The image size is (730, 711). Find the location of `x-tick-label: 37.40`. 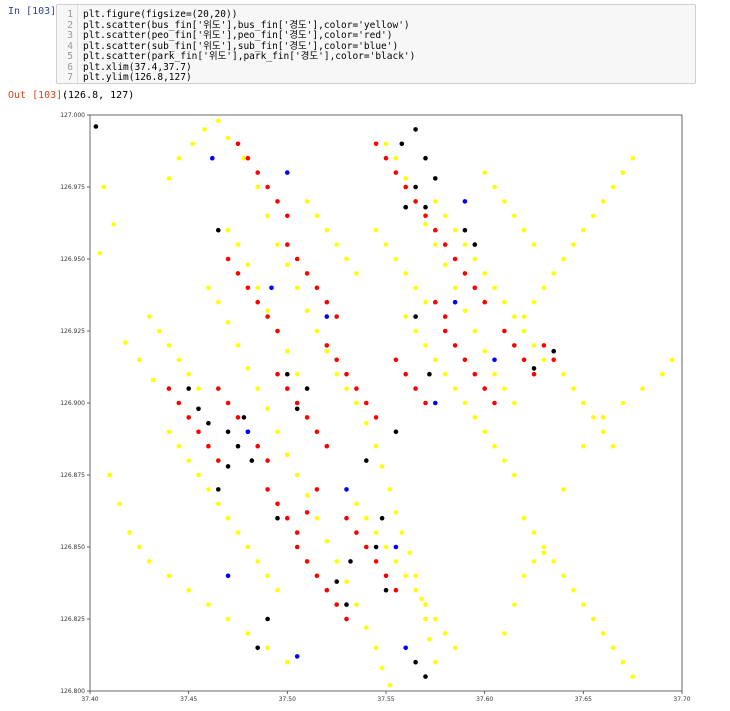

x-tick-label: 37.40 is located at coordinates (89, 699).